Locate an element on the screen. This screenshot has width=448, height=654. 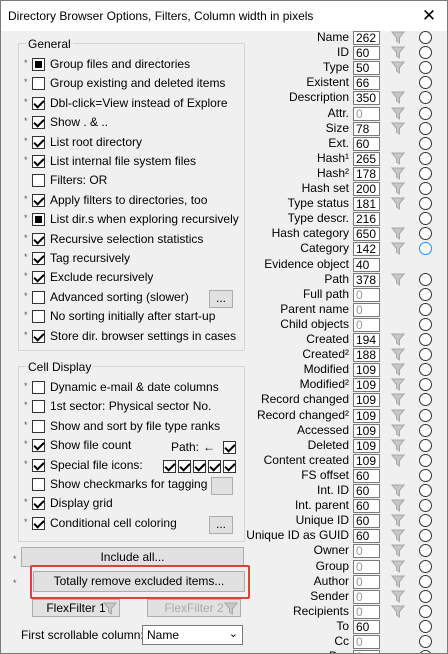
tagging-toggle is located at coordinates (222, 486).